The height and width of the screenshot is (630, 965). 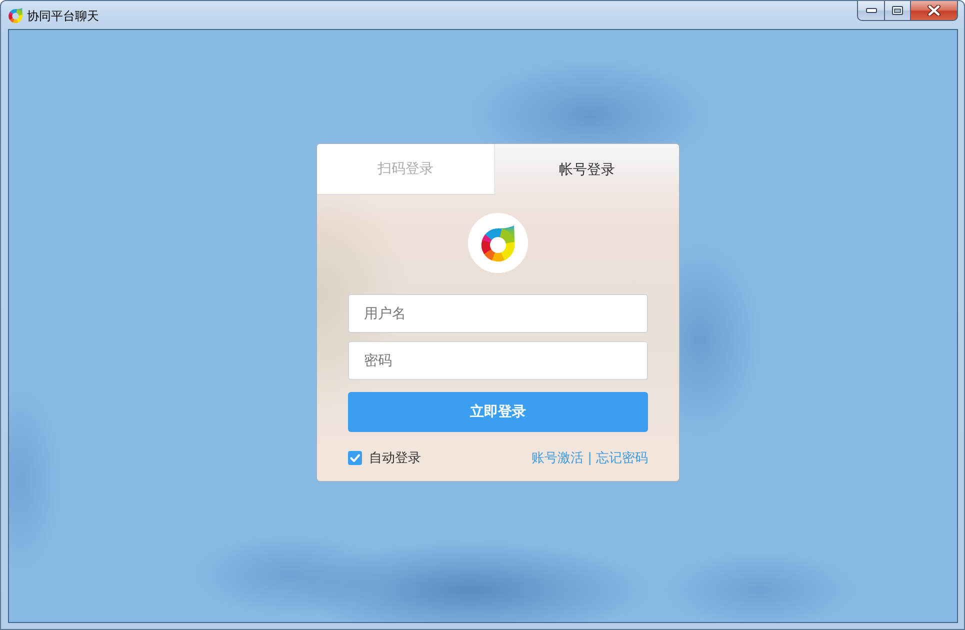 I want to click on login-tab: 帐号登录, so click(x=587, y=169).